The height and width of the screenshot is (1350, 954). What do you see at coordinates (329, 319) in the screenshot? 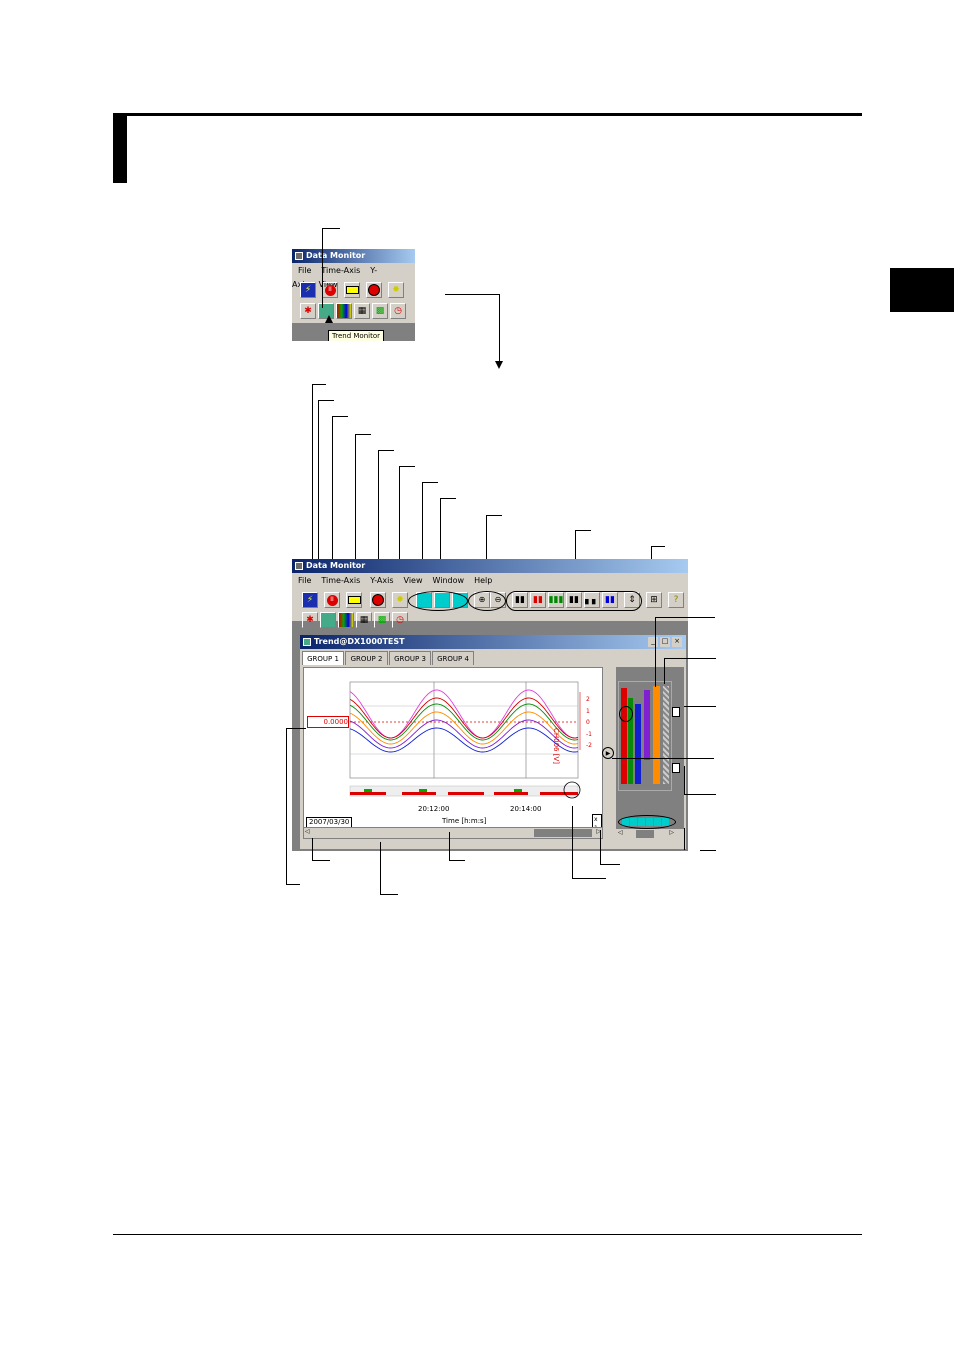
I see `mouse-cursor-icon` at bounding box center [329, 319].